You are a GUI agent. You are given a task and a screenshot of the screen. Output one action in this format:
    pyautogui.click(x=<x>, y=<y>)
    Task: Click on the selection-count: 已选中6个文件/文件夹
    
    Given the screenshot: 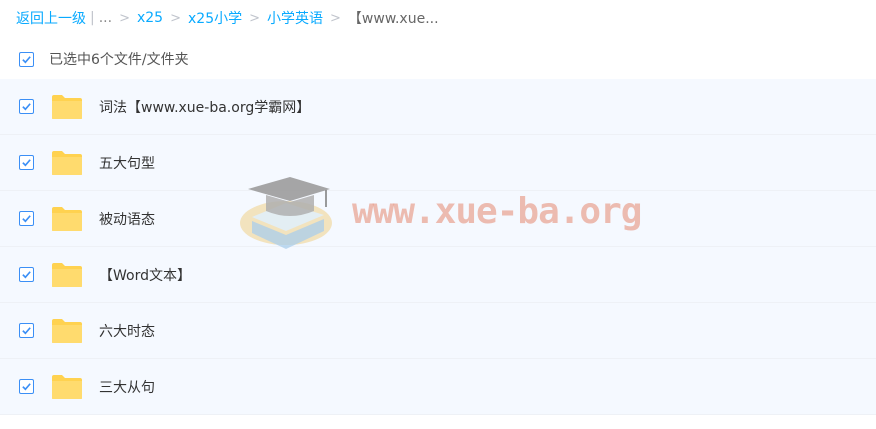 What is the action you would take?
    pyautogui.click(x=119, y=60)
    